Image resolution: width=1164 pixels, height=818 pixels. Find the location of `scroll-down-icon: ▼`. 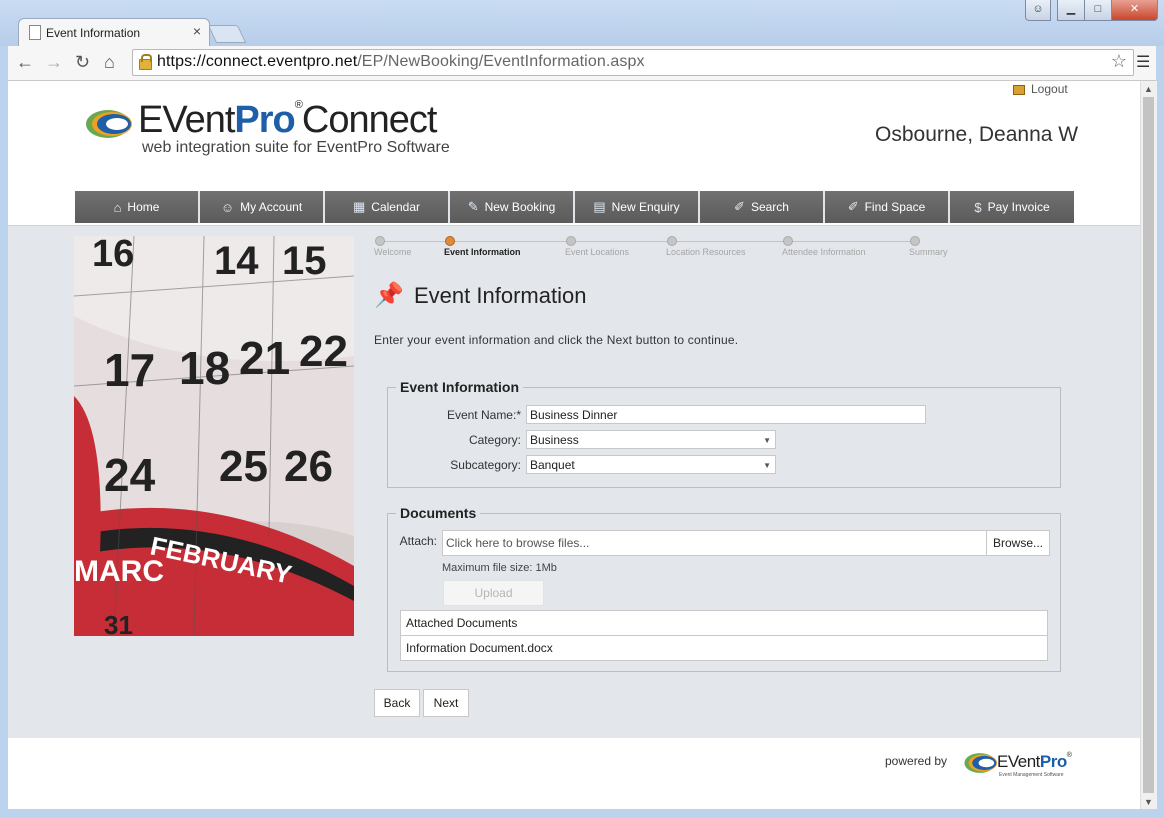

scroll-down-icon: ▼ is located at coordinates (1148, 802).